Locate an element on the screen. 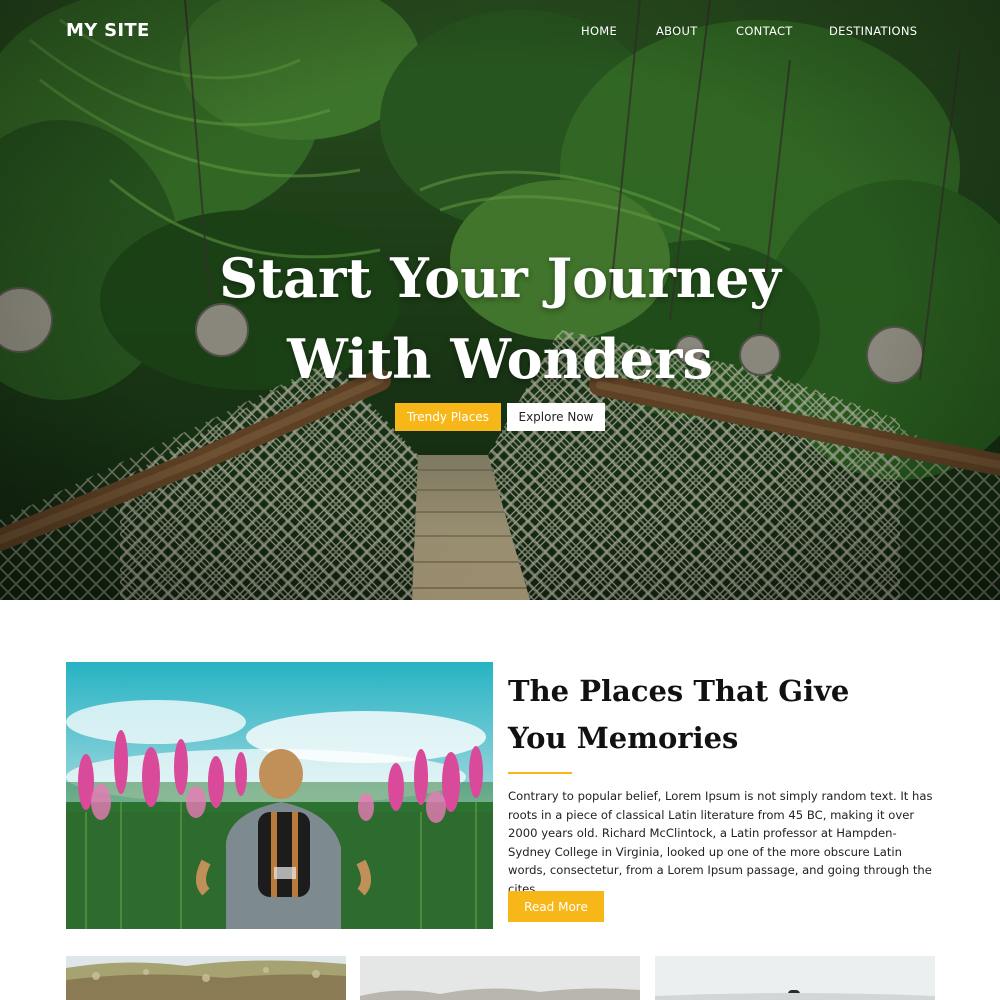 The width and height of the screenshot is (1000, 1000). heading-accent-divider is located at coordinates (540, 773).